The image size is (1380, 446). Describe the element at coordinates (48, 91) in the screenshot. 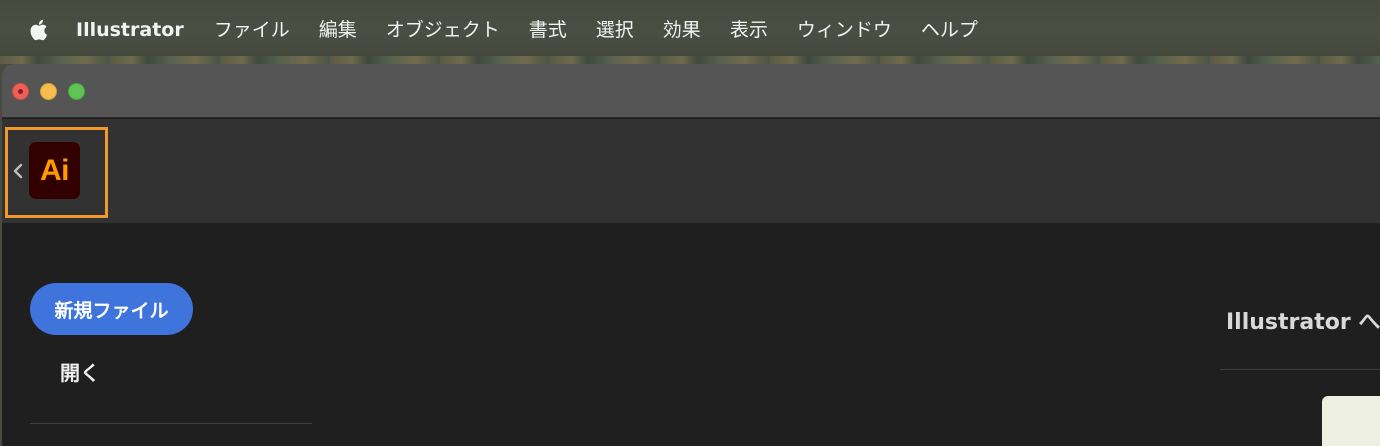

I see `minimize-window-button` at that location.